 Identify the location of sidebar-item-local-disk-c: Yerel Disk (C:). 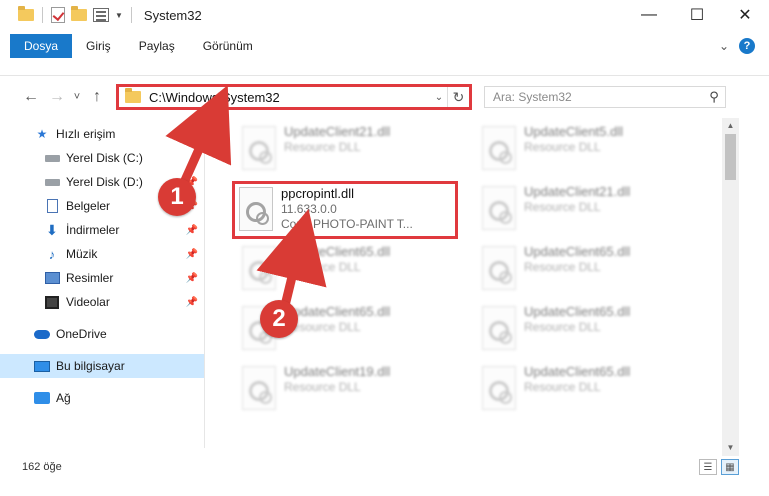
(102, 158).